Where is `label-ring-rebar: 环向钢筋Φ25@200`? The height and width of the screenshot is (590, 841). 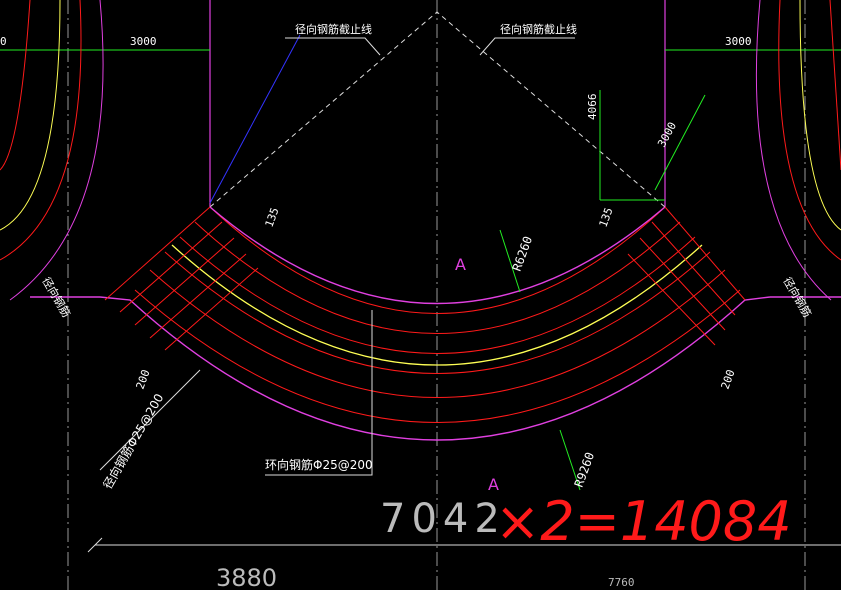
label-ring-rebar: 环向钢筋Φ25@200 is located at coordinates (319, 464).